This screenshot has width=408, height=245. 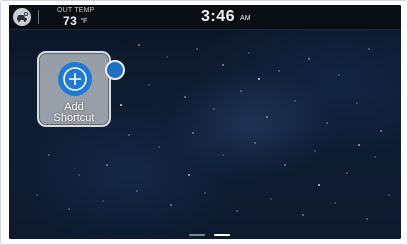 I want to click on car-settings-icon, so click(x=23, y=16).